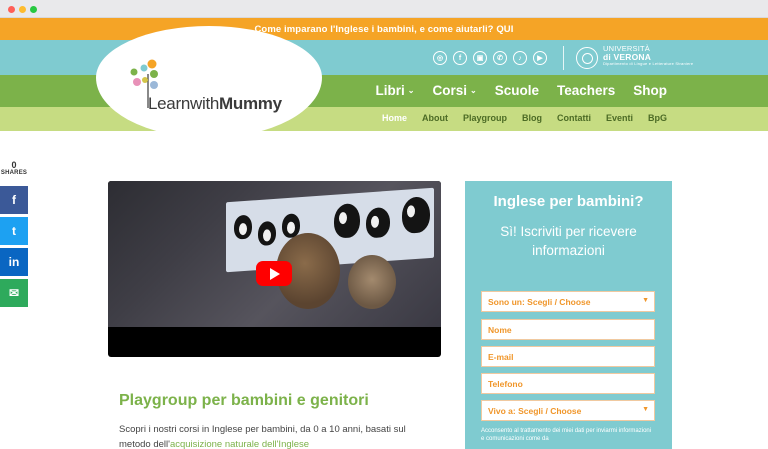 The width and height of the screenshot is (768, 449). I want to click on sub-nav-home: Home, so click(394, 118).